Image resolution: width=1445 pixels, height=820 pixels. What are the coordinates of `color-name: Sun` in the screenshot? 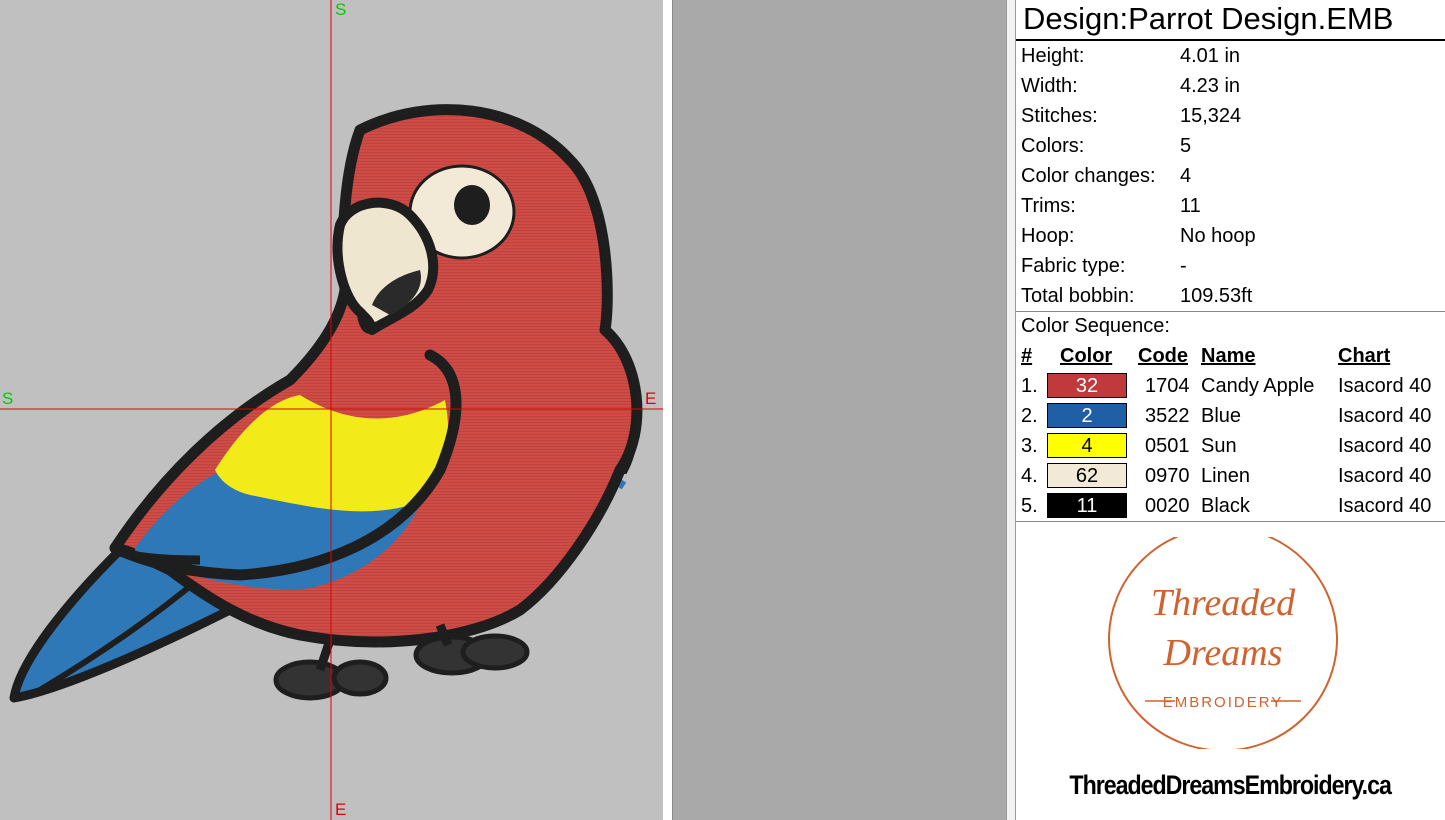 It's located at (1219, 446).